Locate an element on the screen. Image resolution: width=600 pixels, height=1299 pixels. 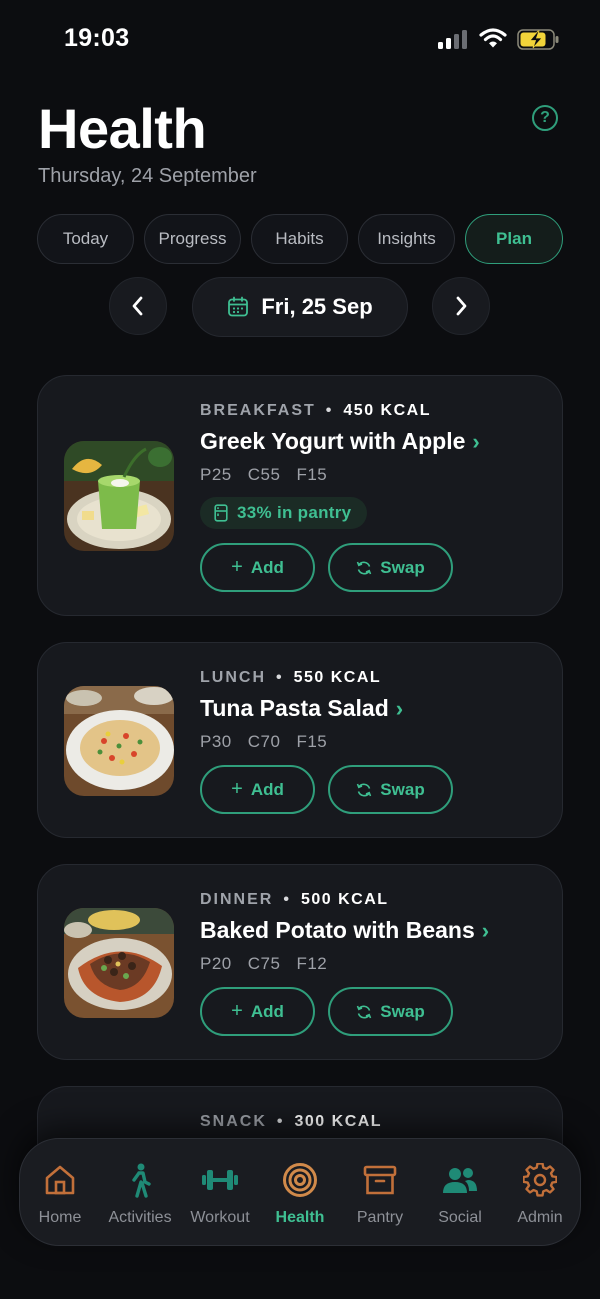
meal-type: DINNER is located at coordinates (237, 899).